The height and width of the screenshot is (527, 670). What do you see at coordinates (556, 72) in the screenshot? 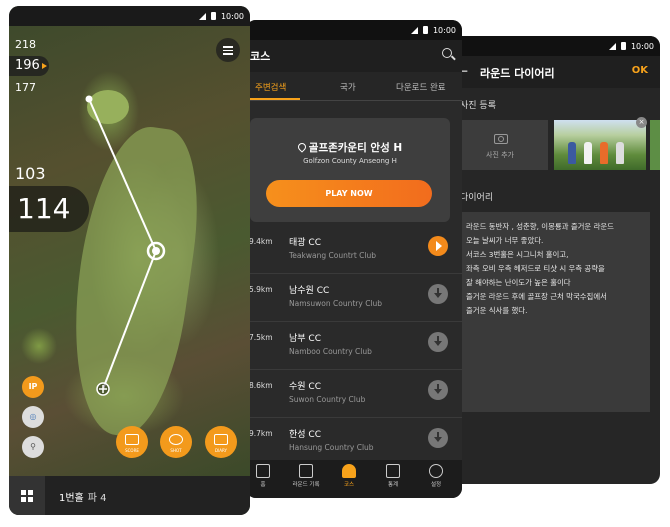
I see `diary-header: ← 라운드 다이어리 OK` at bounding box center [556, 72].